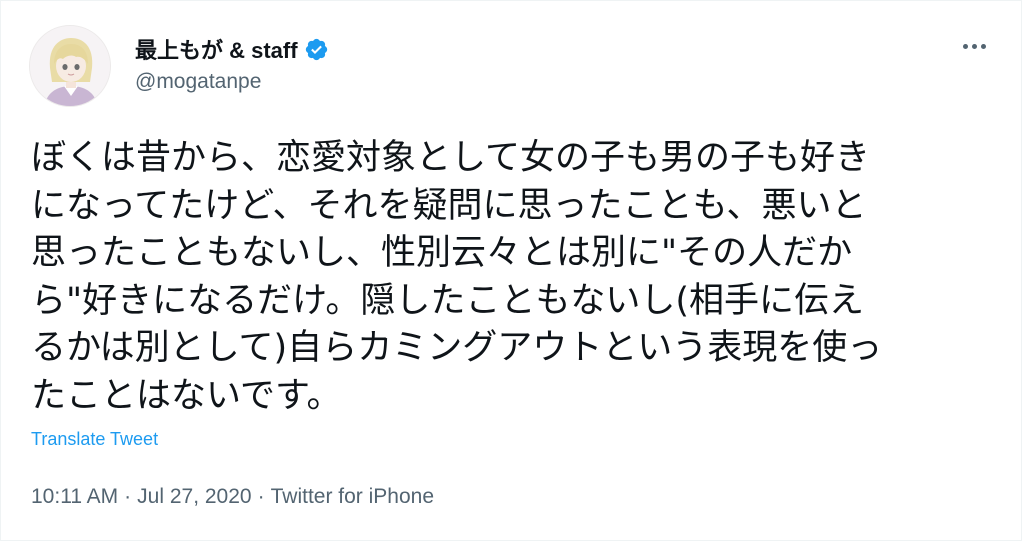  What do you see at coordinates (216, 49) in the screenshot?
I see `display-name: 最上もが & staff` at bounding box center [216, 49].